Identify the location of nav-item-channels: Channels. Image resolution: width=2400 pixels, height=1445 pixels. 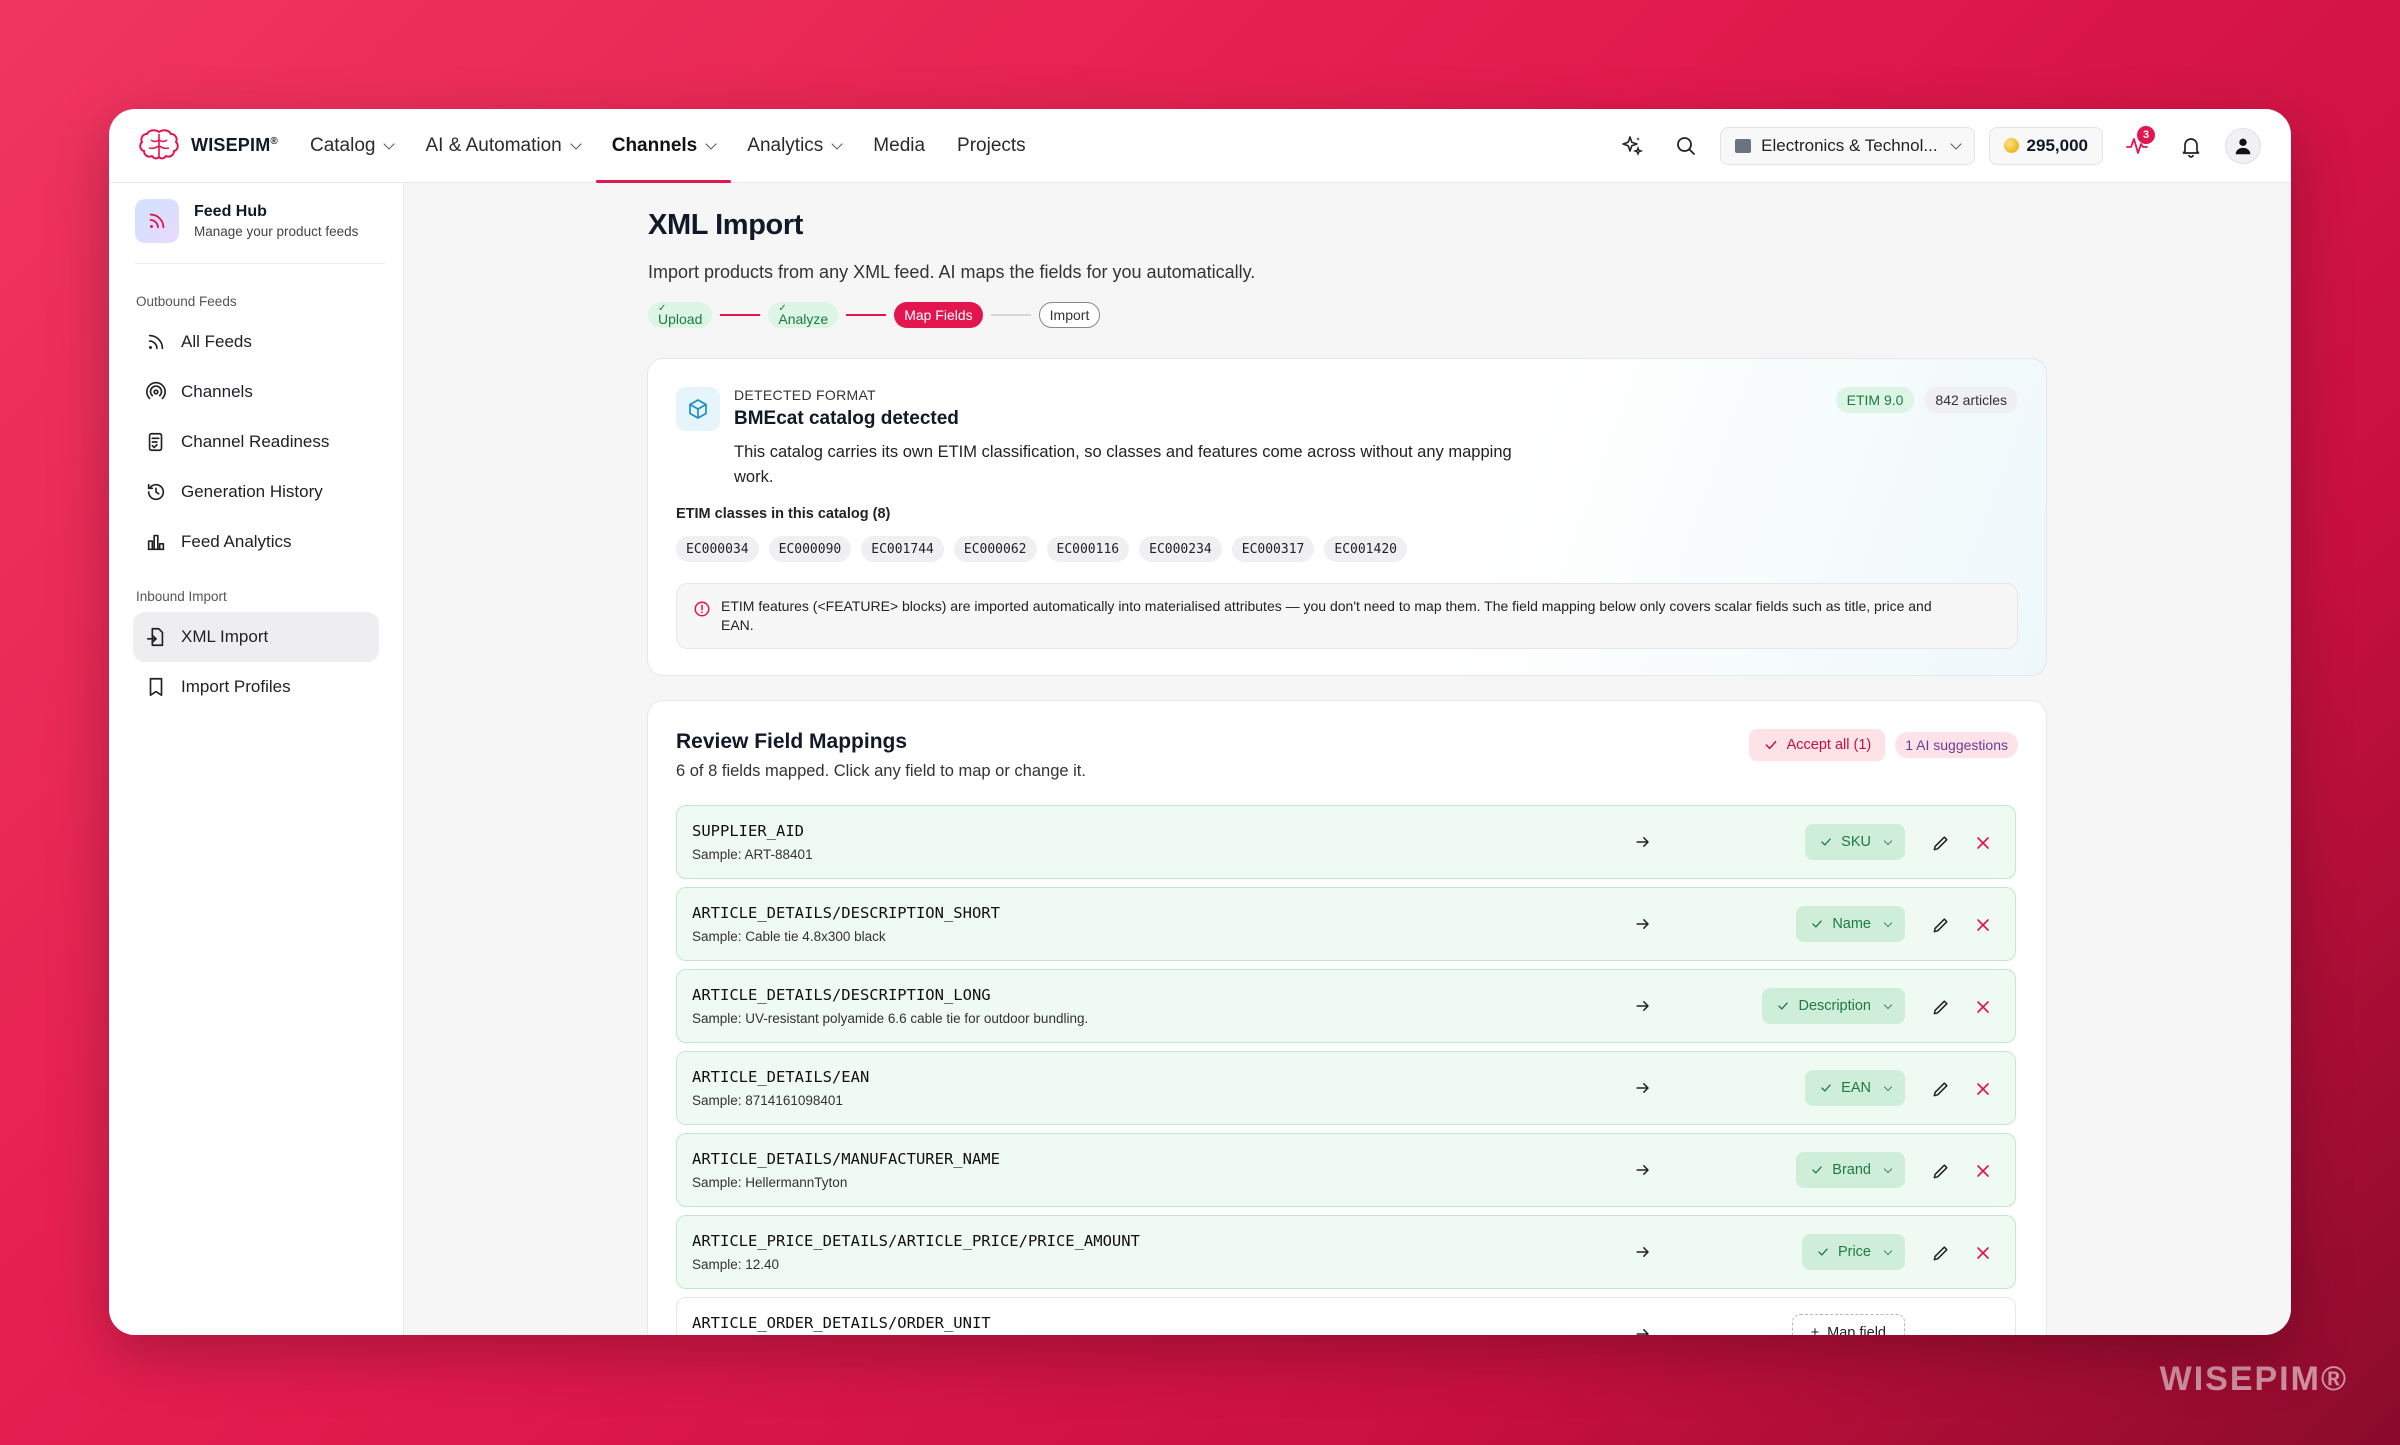
(663, 146).